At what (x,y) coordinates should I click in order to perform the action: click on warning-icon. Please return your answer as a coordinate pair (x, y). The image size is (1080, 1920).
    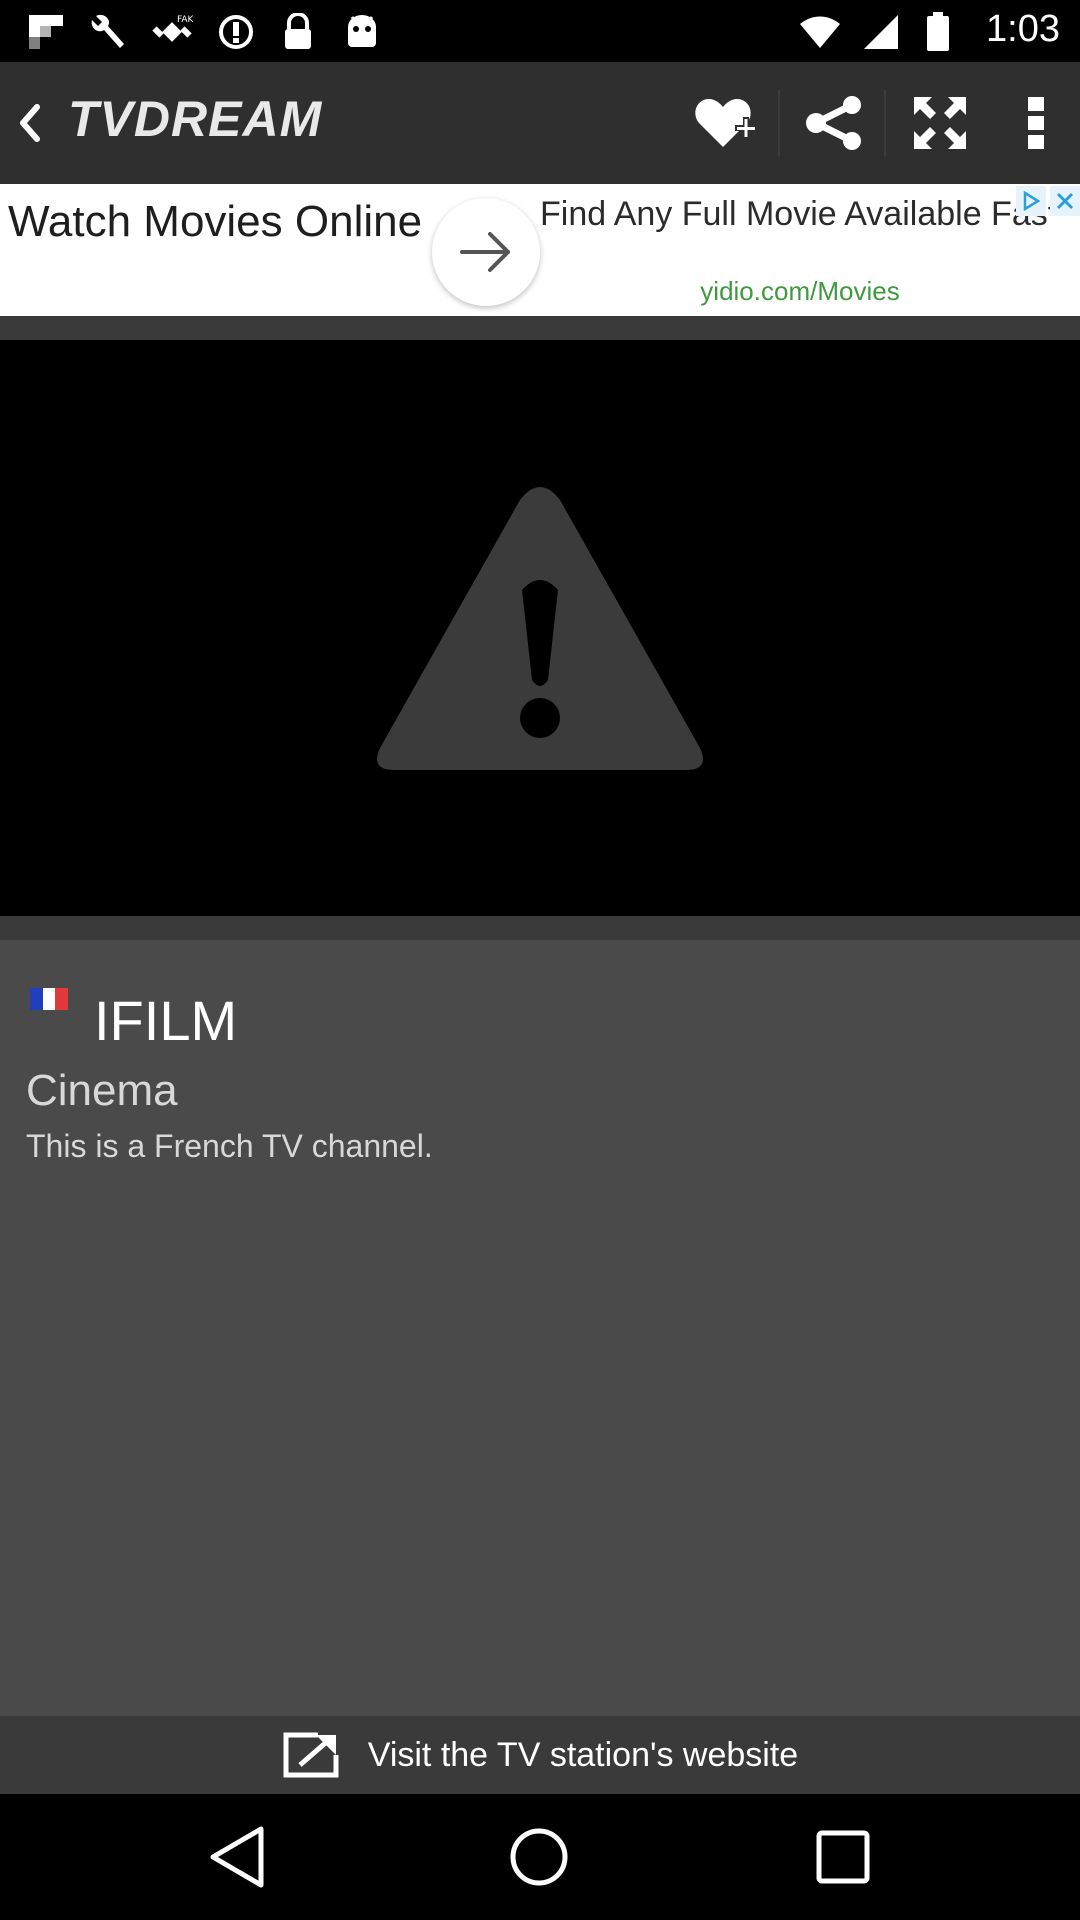
    Looking at the image, I should click on (540, 628).